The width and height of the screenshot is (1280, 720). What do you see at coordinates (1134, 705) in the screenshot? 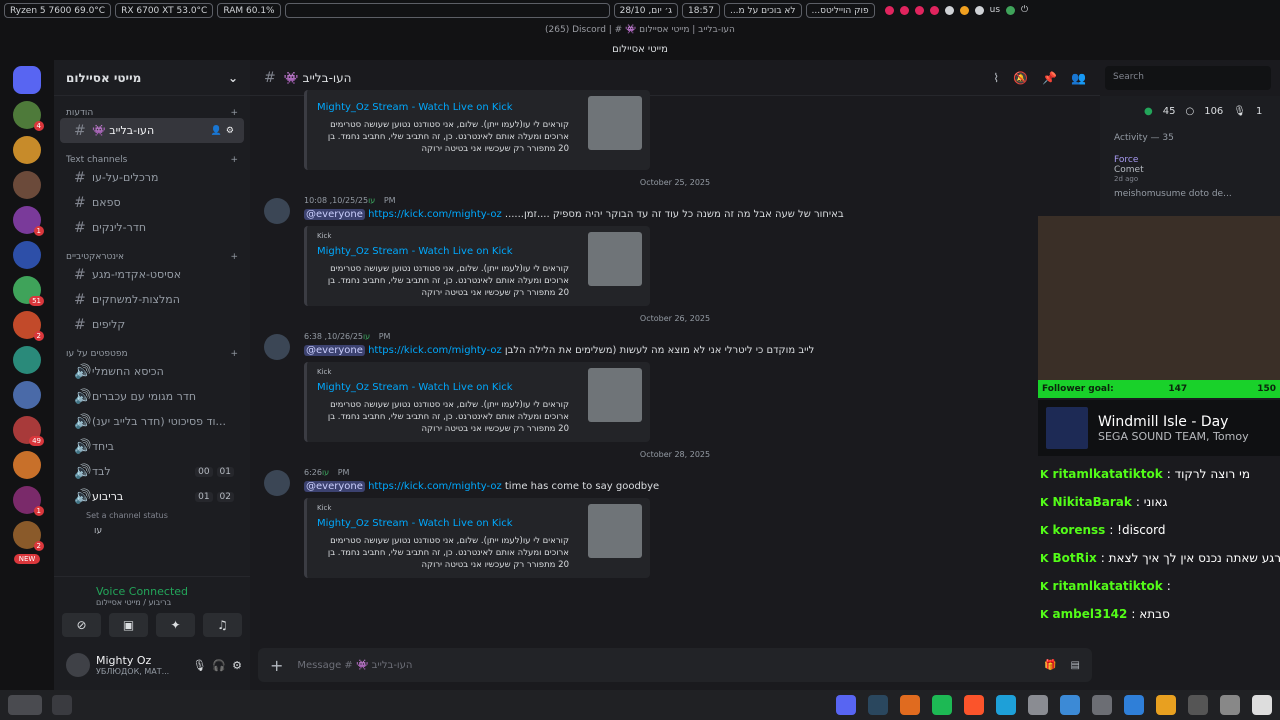
I see `store-taskbar-icon` at bounding box center [1134, 705].